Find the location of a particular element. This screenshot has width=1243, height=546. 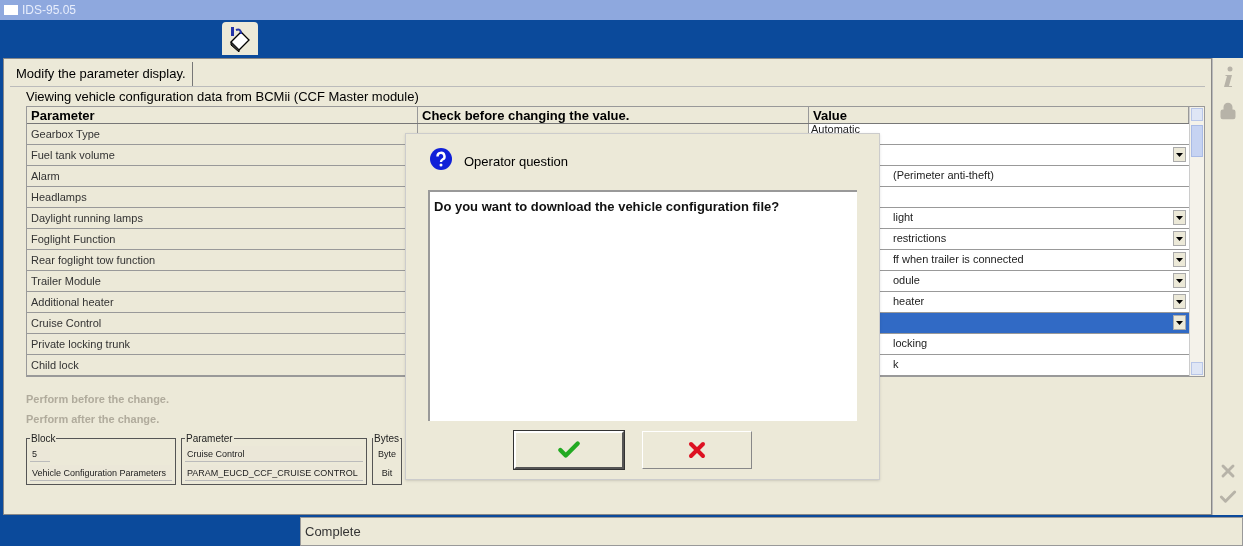

field-label: Bit is located at coordinates (387, 473).